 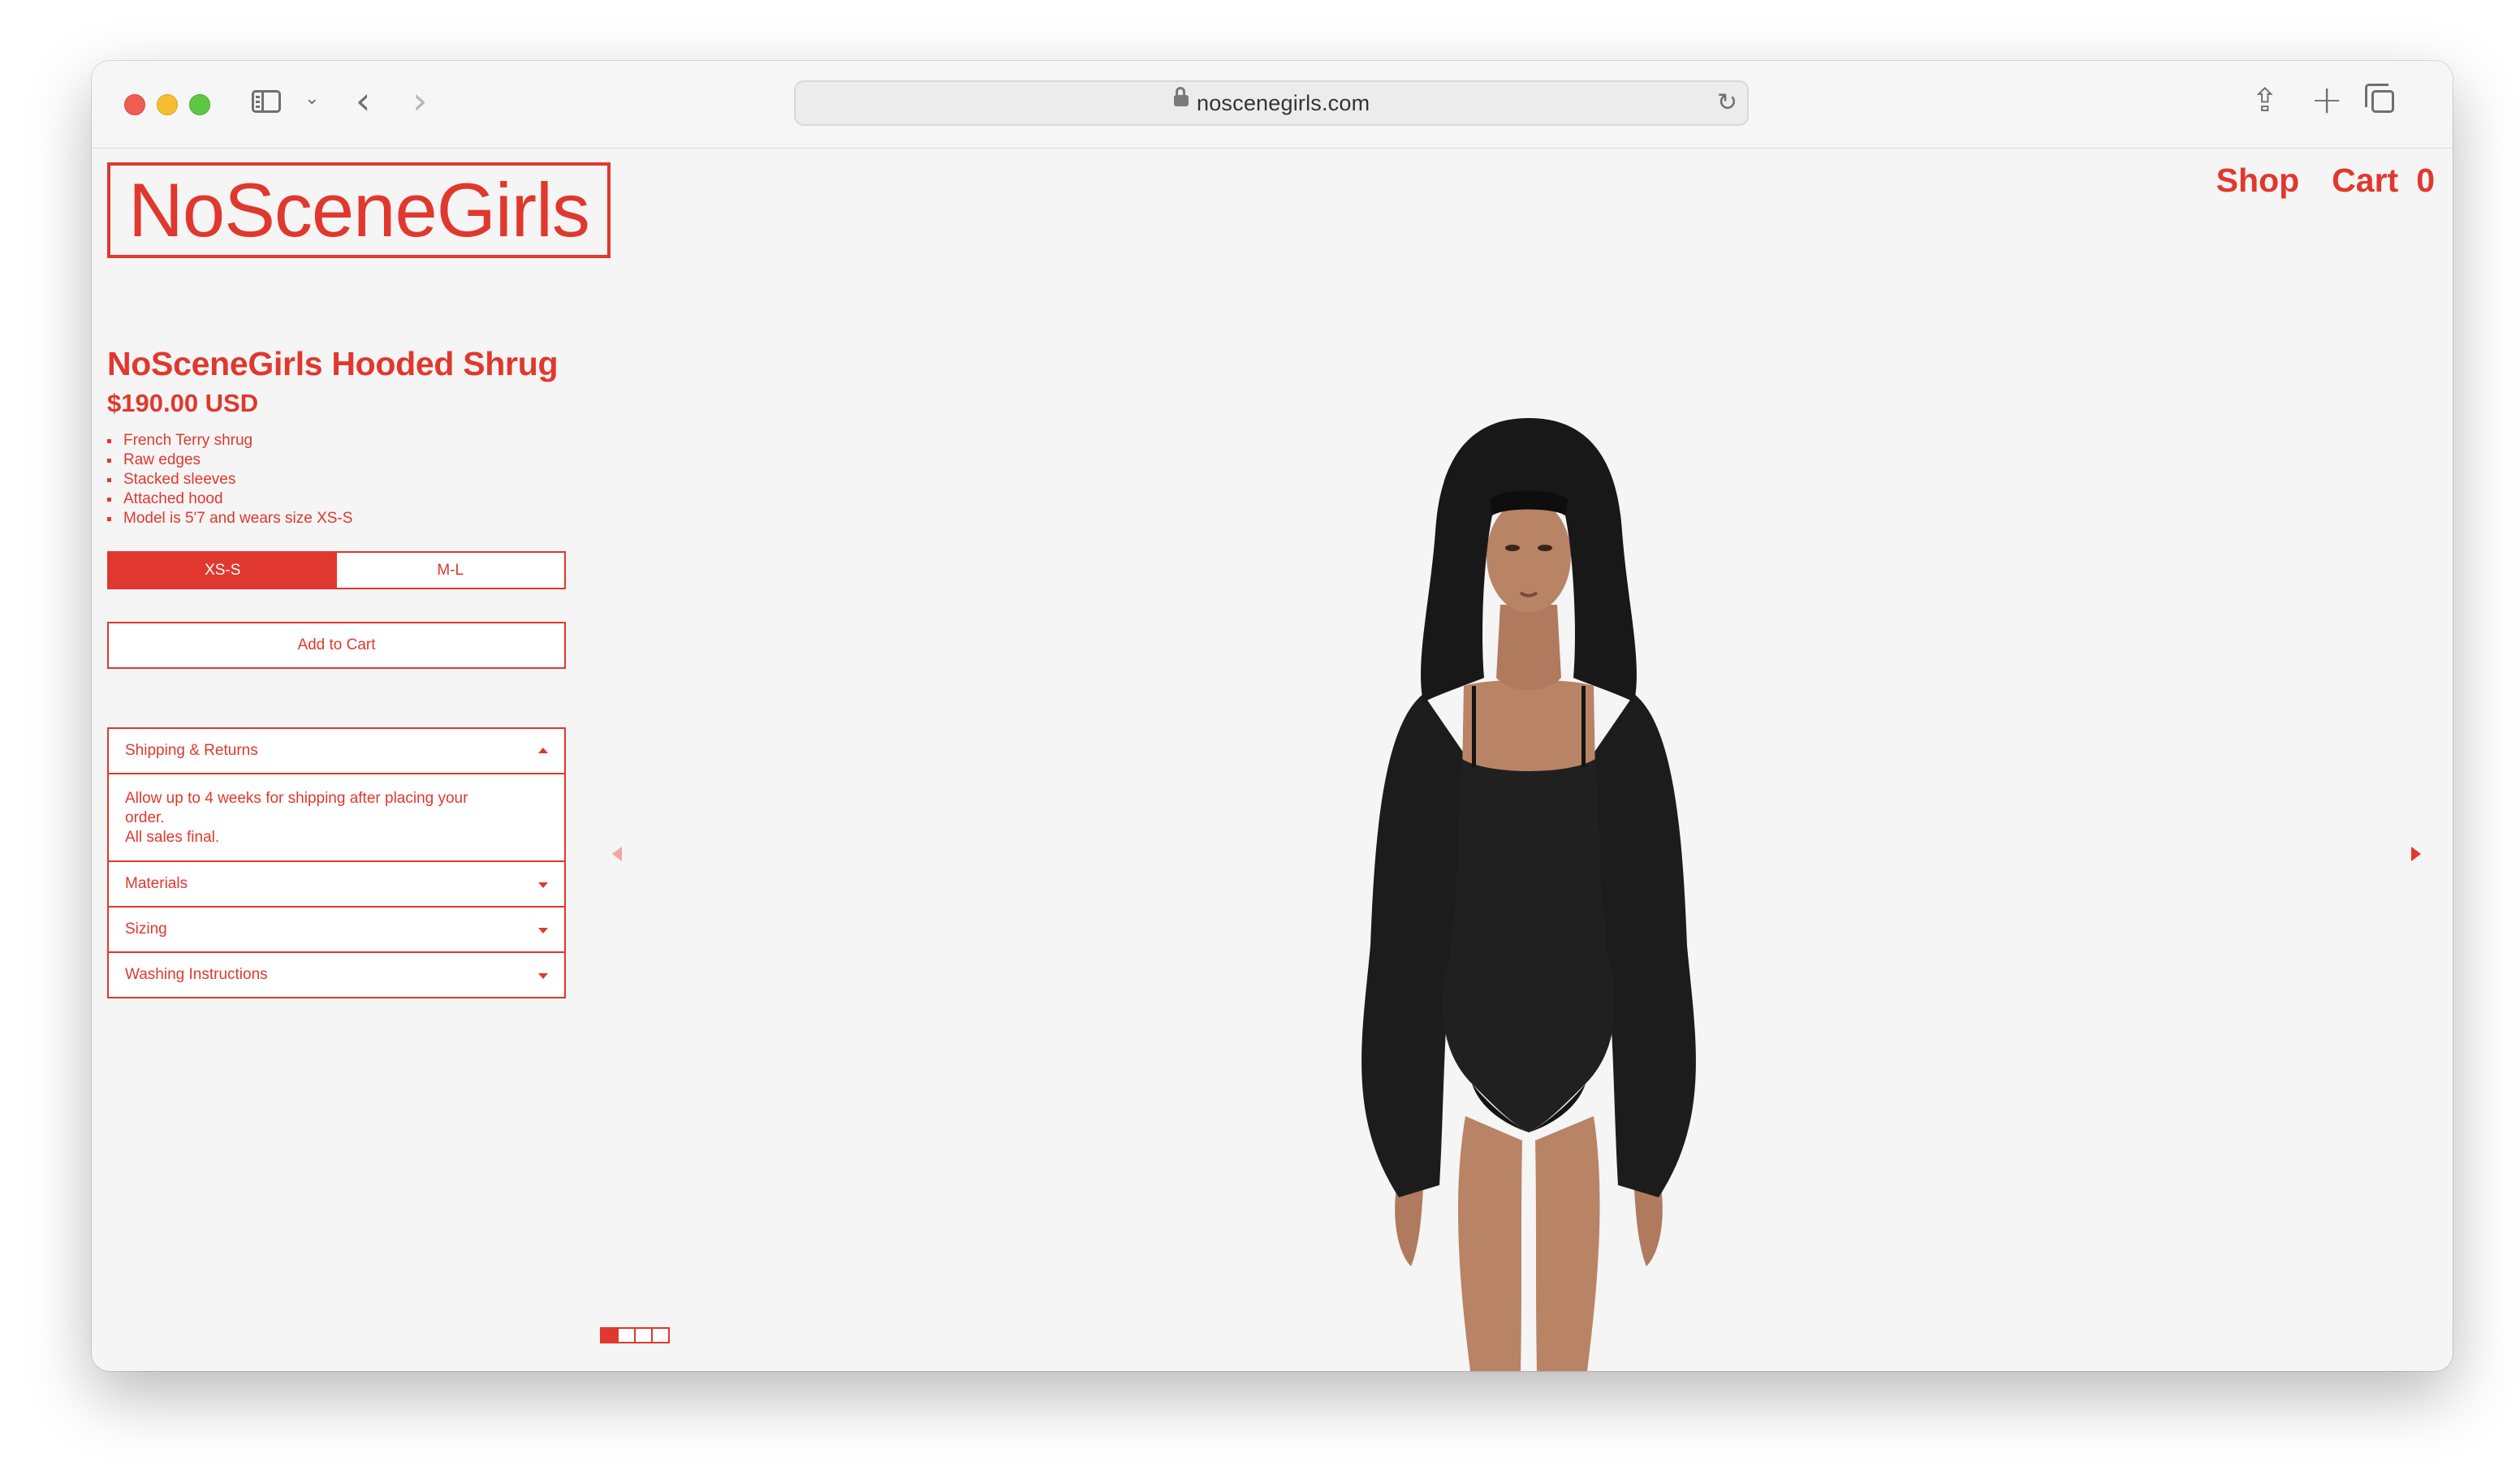 I want to click on new-tab-plus-icon: +, so click(x=2327, y=100).